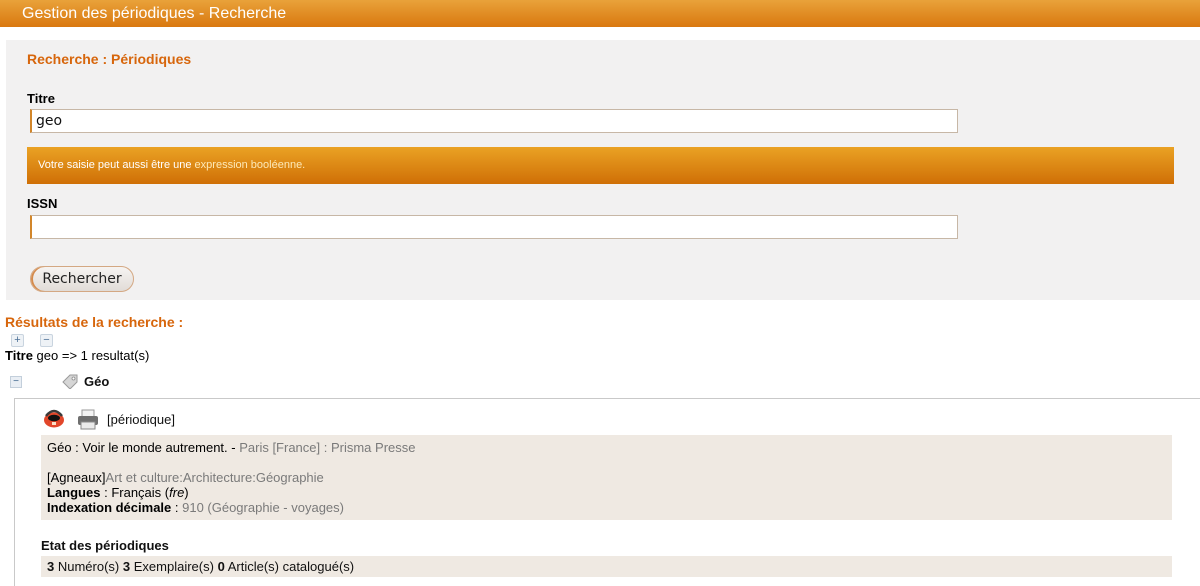  I want to click on issn-label: ISSN, so click(42, 203).